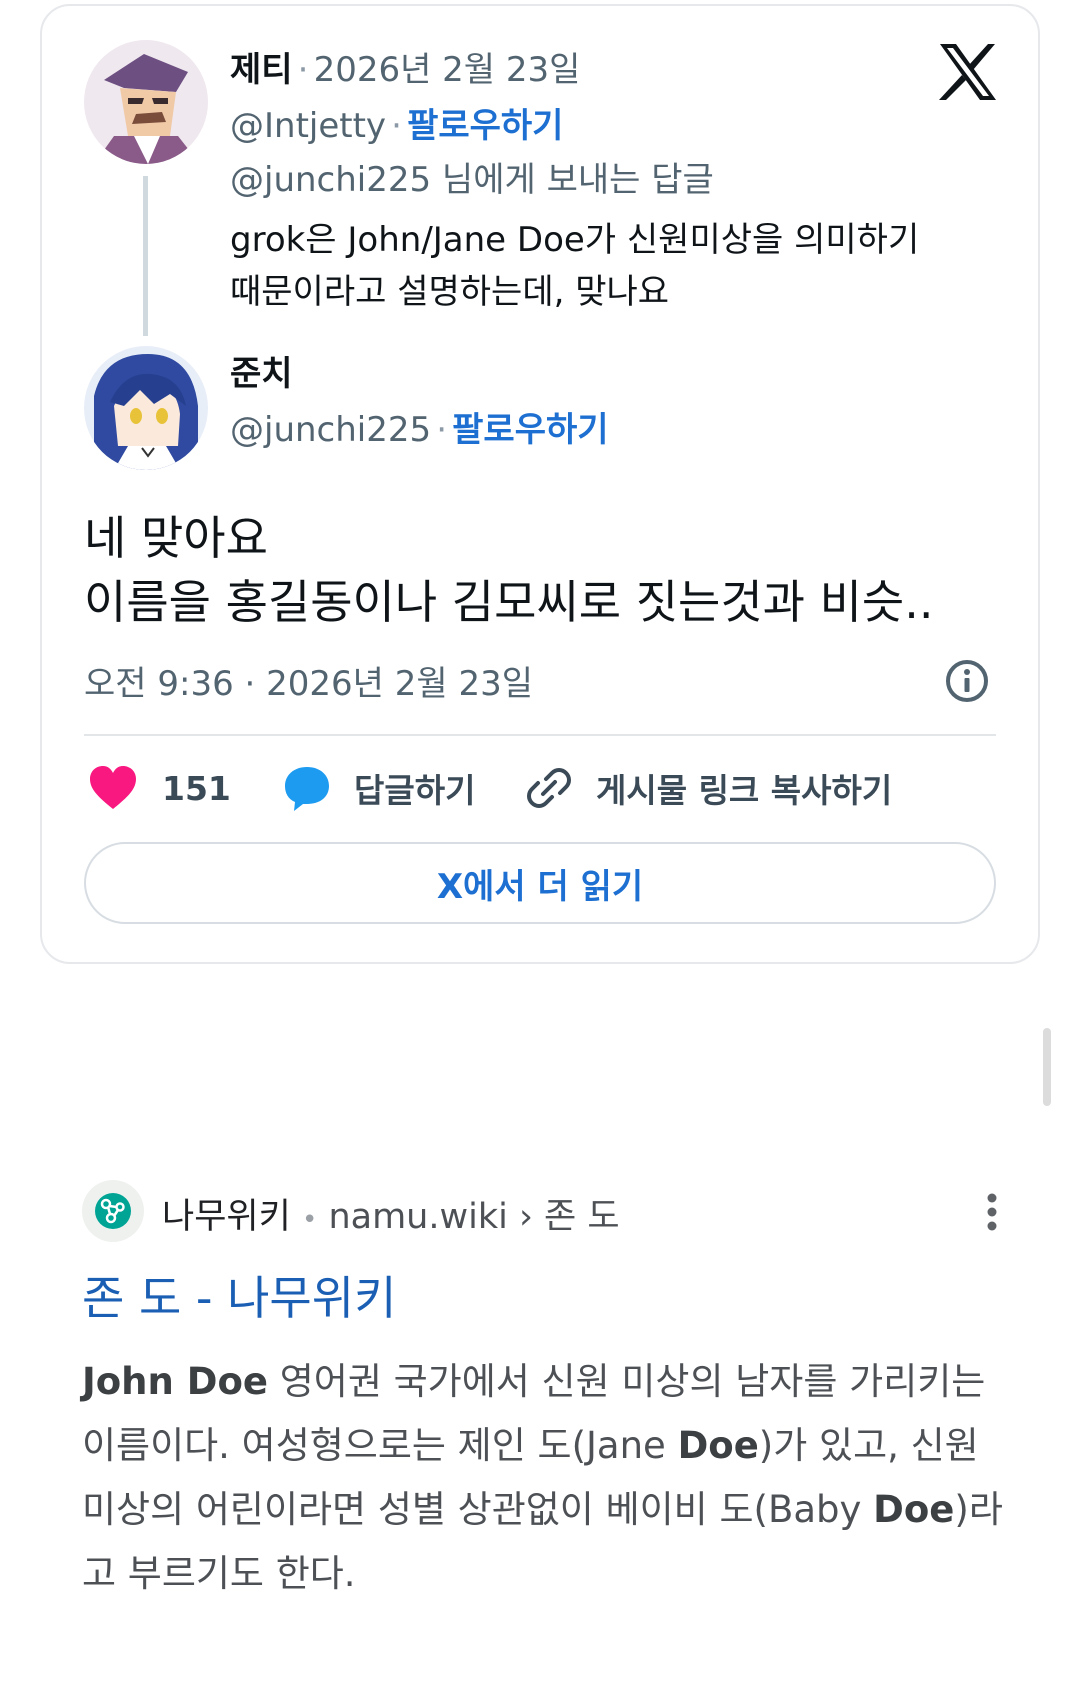  What do you see at coordinates (530, 430) in the screenshot?
I see `follow-button-junchi225: 팔로우하기` at bounding box center [530, 430].